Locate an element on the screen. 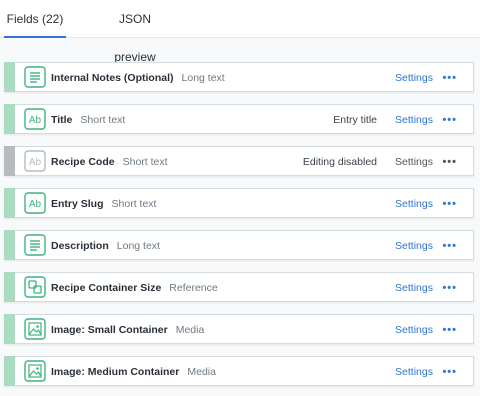  field-name-label: Description is located at coordinates (80, 246).